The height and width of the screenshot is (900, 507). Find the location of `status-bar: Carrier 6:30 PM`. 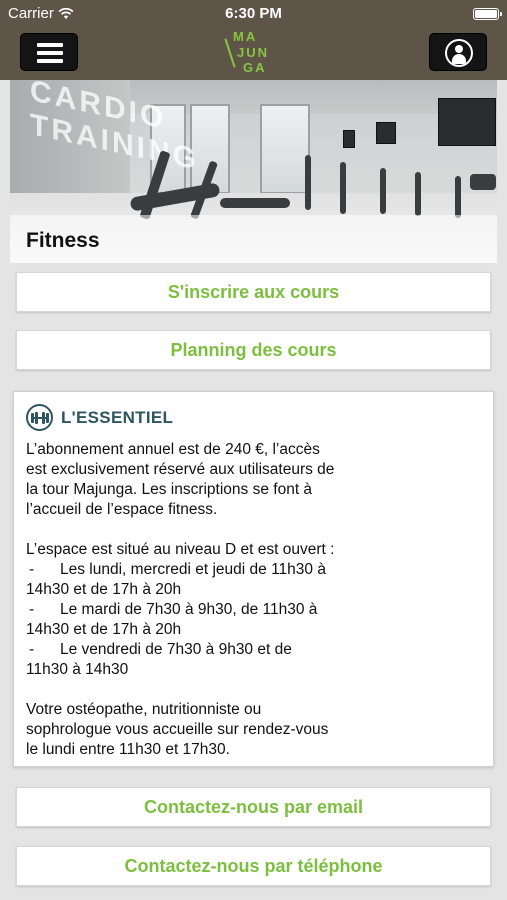

status-bar: Carrier 6:30 PM is located at coordinates (253, 14).